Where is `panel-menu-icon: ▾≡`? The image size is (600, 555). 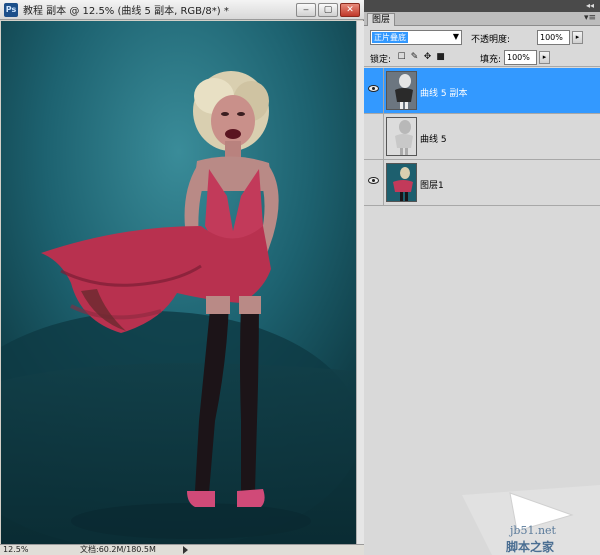 panel-menu-icon: ▾≡ is located at coordinates (590, 18).